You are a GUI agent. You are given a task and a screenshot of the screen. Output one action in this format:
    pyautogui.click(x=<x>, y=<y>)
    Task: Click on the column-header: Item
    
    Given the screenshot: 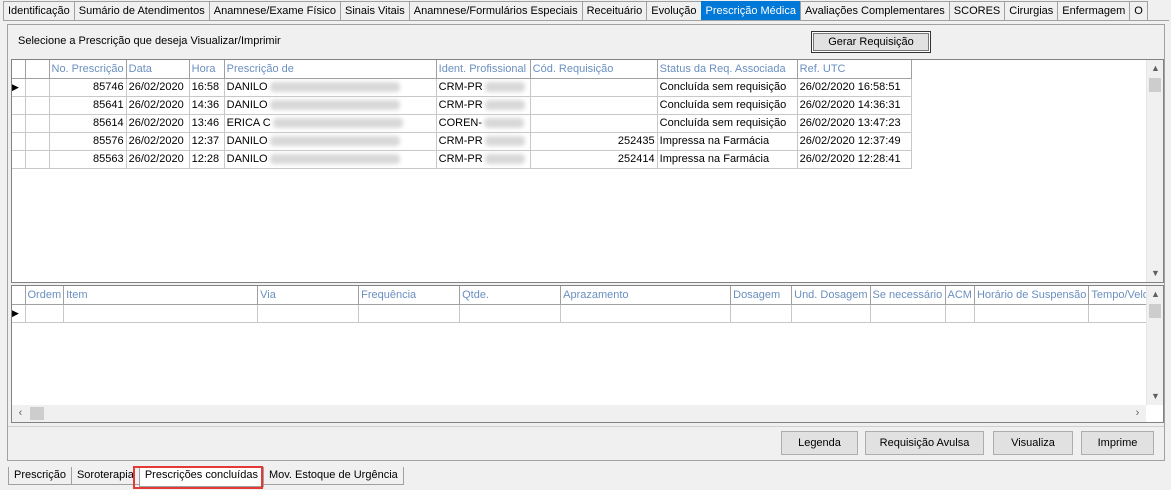 What is the action you would take?
    pyautogui.click(x=161, y=295)
    